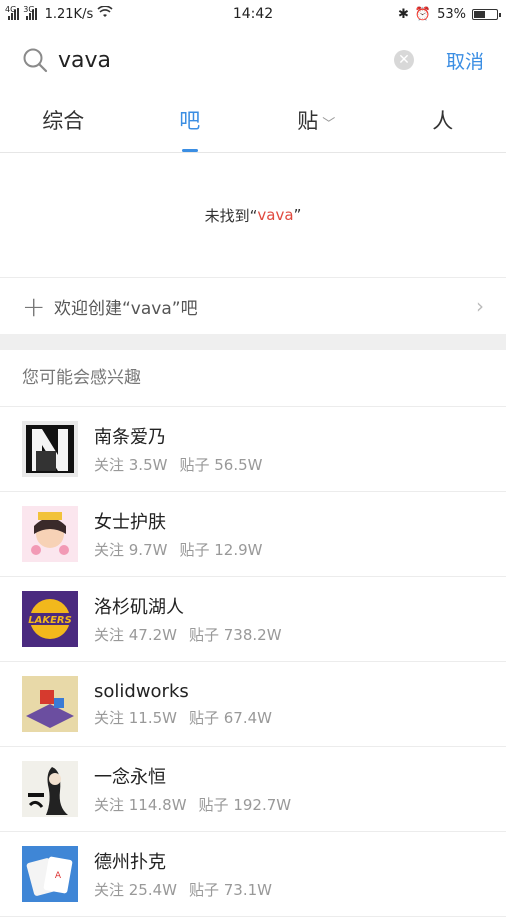 The height and width of the screenshot is (917, 506). I want to click on follow-count: 关注 114.8W, so click(140, 805).